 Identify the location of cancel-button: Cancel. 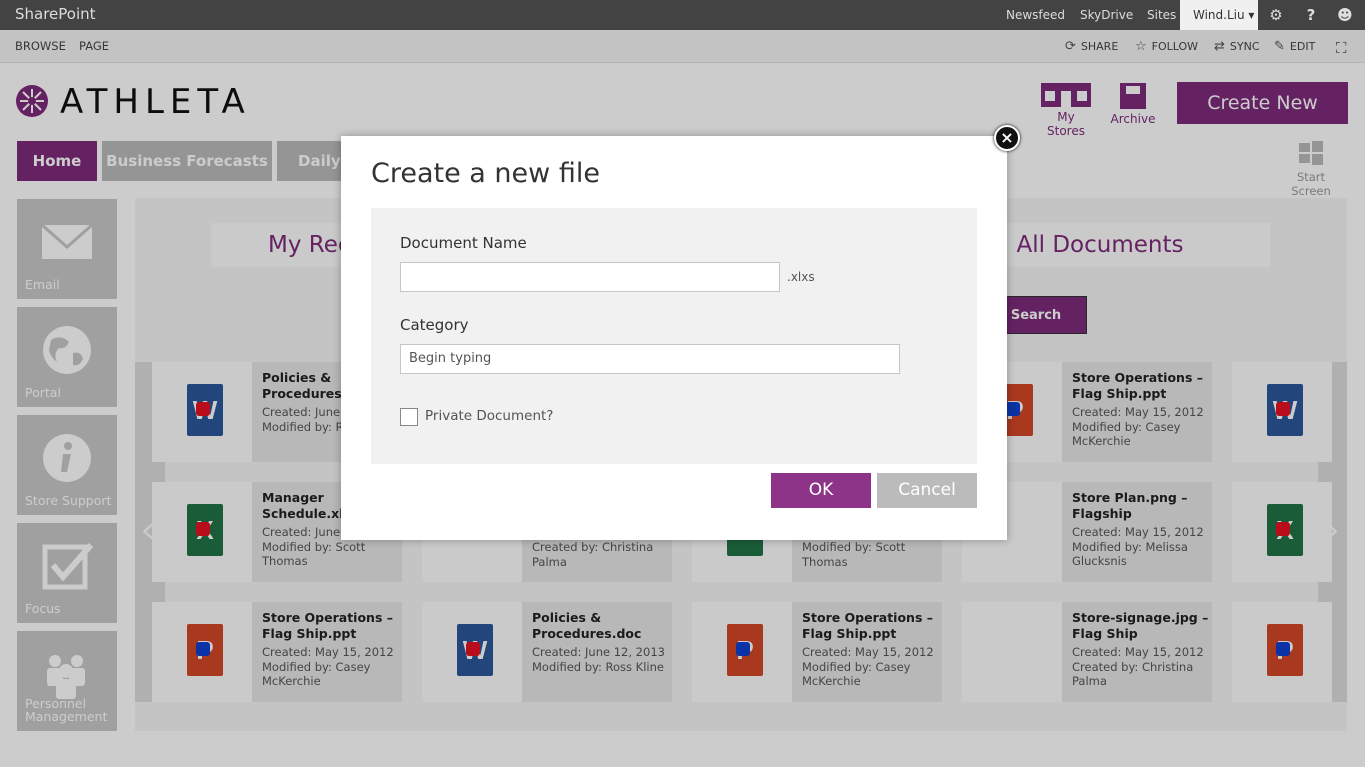
(927, 490).